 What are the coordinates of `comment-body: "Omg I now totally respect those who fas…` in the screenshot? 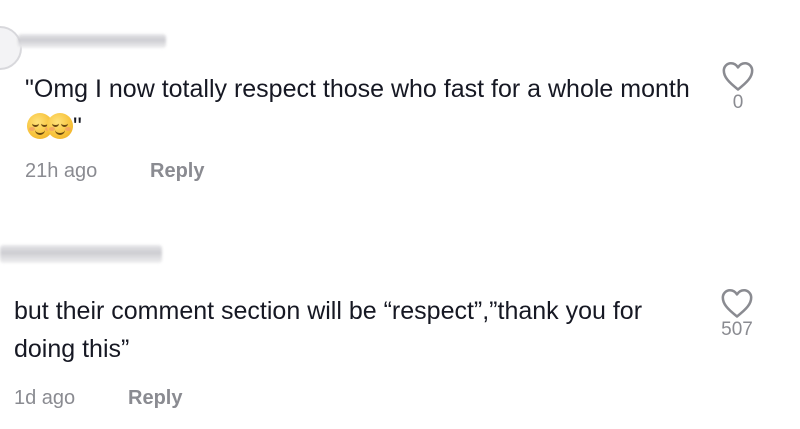 It's located at (361, 89).